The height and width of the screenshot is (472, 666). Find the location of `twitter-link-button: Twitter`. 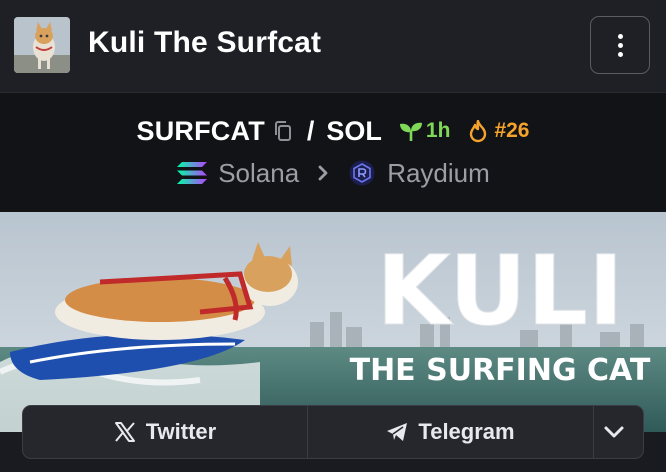

twitter-link-button: Twitter is located at coordinates (165, 432).